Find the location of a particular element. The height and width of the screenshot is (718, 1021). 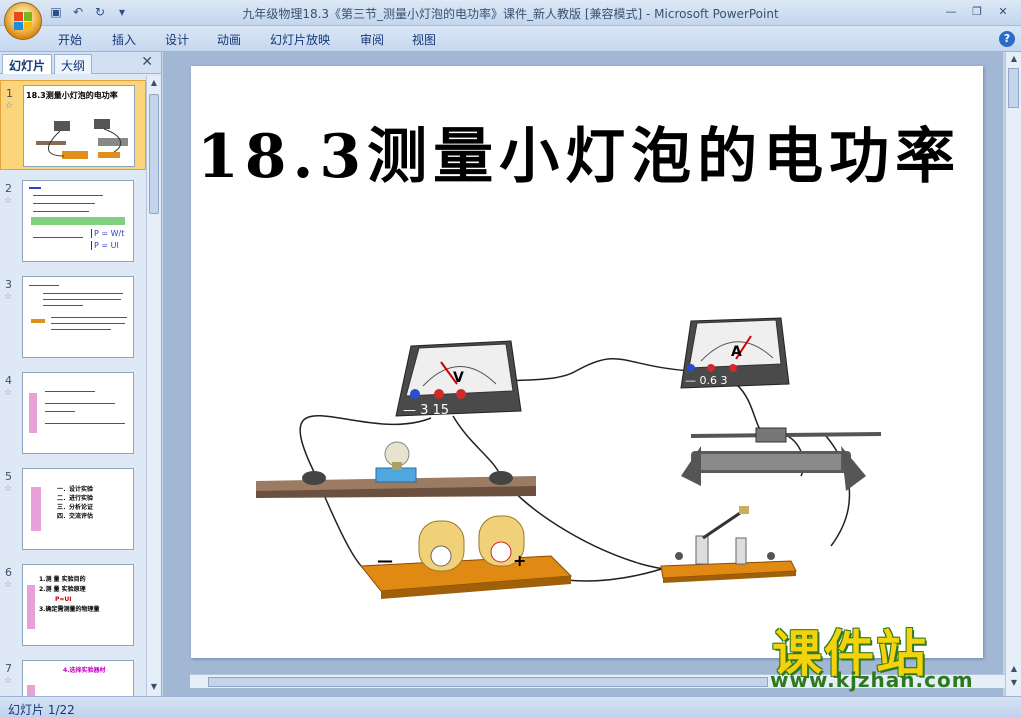

close-panel-icon: ✕ is located at coordinates (147, 62).